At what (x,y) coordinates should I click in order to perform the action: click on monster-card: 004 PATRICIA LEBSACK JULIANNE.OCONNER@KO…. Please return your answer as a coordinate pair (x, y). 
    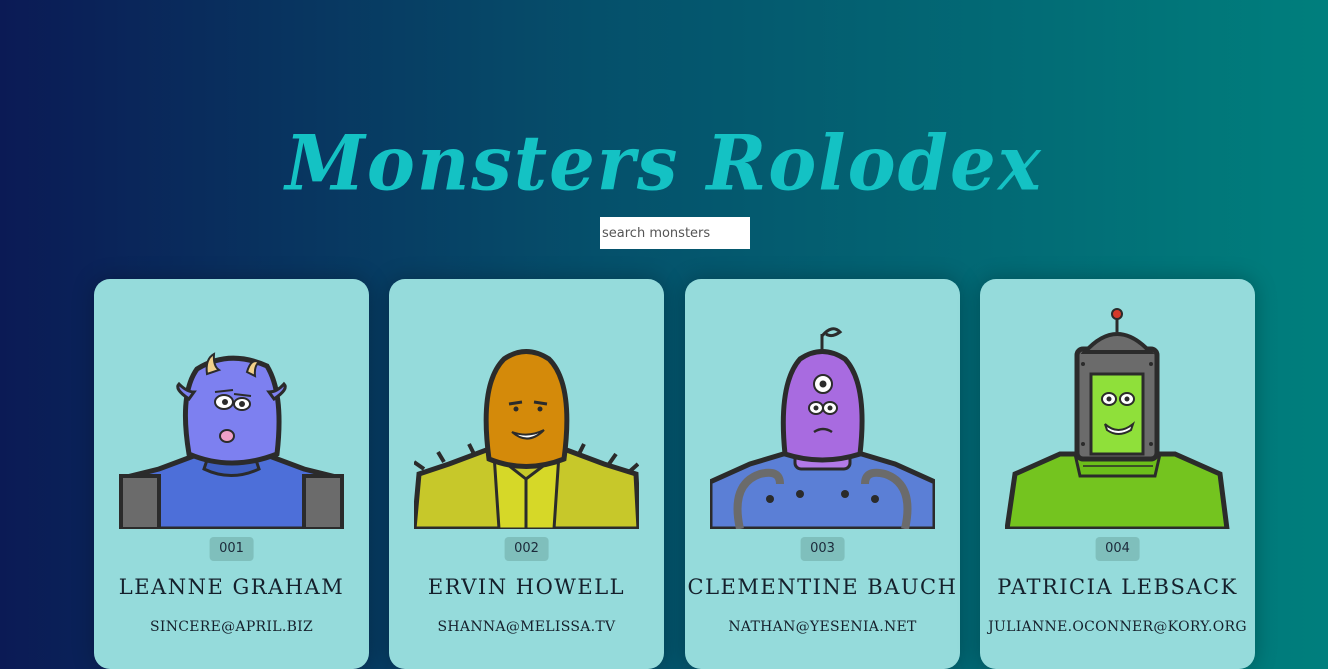
    Looking at the image, I should click on (1117, 474).